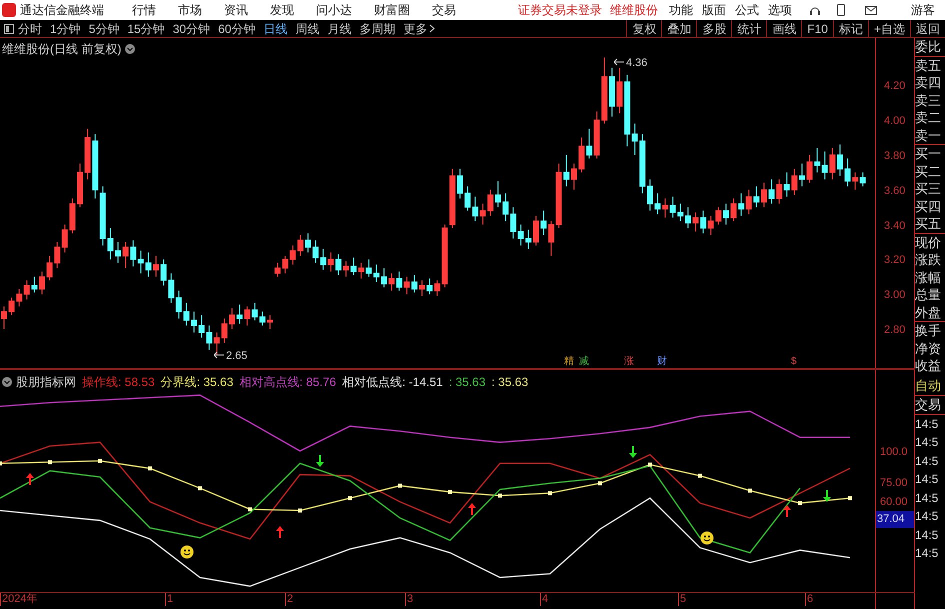 The image size is (945, 609). What do you see at coordinates (191, 29) in the screenshot?
I see `period-tab: 30分钟` at bounding box center [191, 29].